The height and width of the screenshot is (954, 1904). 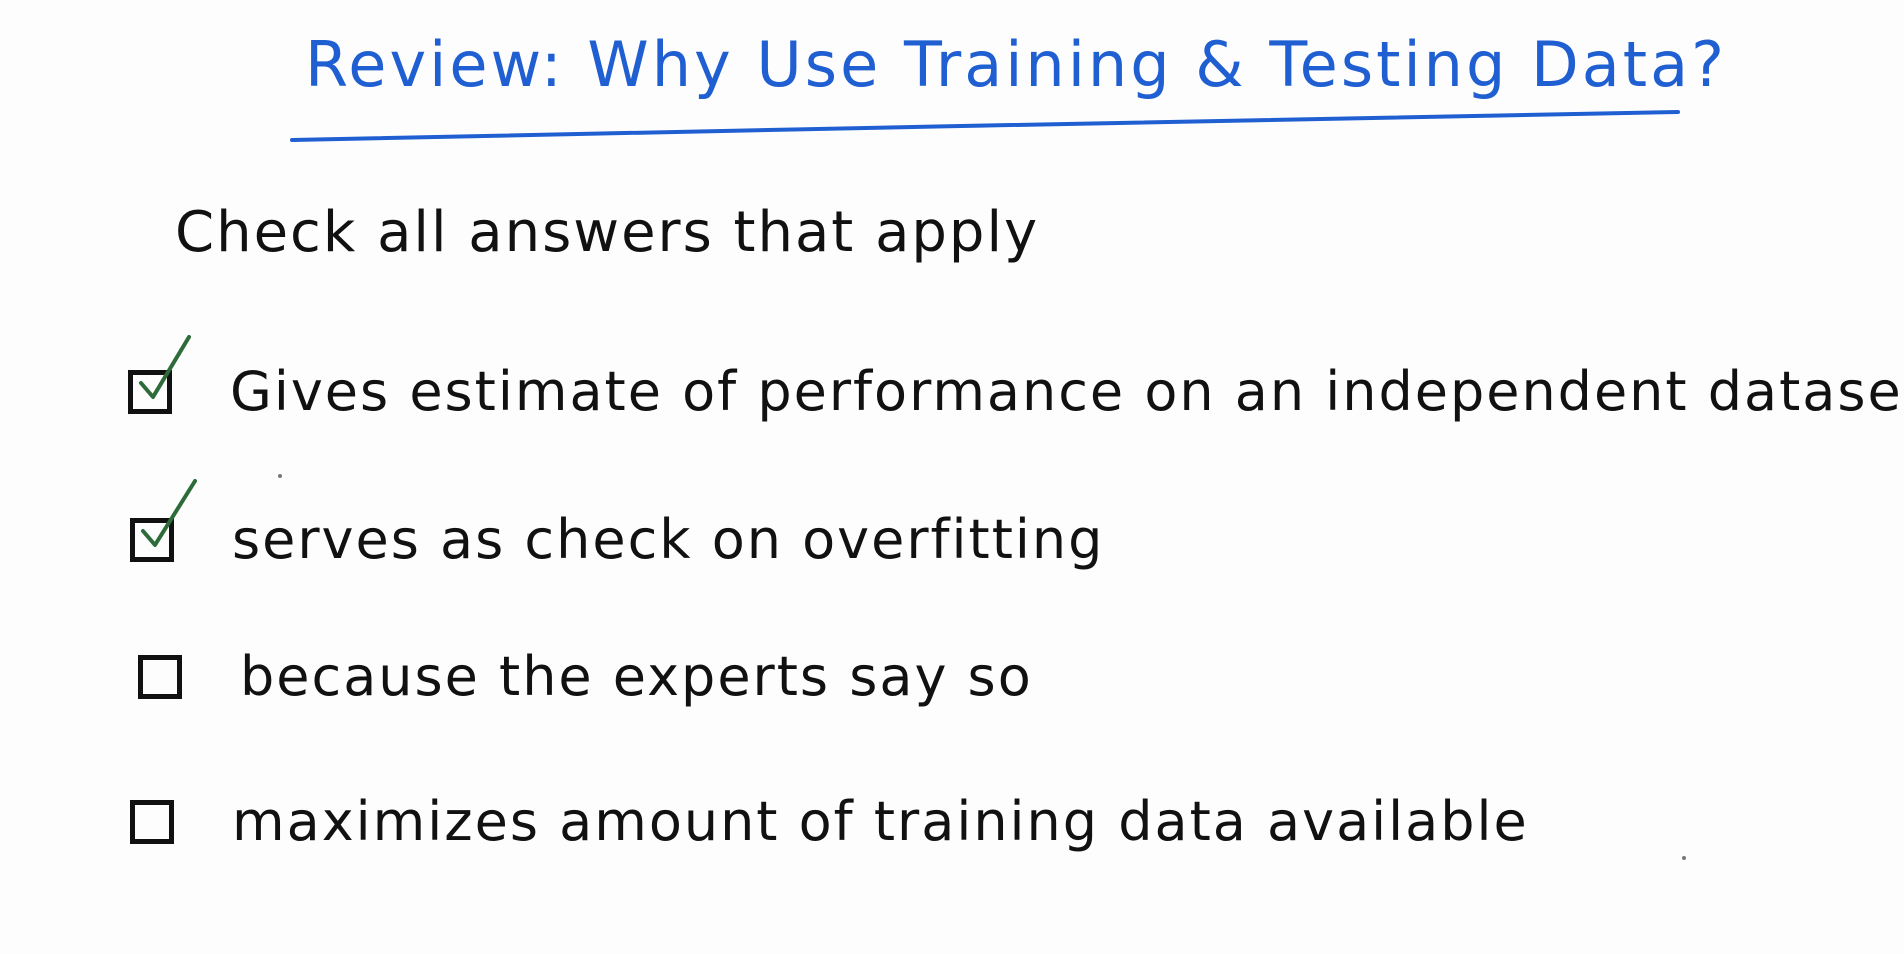 I want to click on answer-label: because the experts say so, so click(x=636, y=676).